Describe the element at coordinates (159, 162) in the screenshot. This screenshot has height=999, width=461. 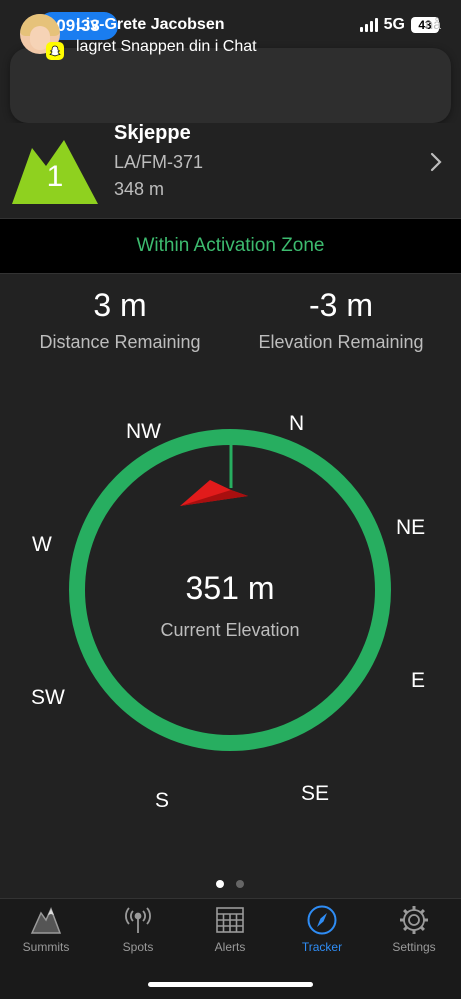
I see `summit-code: LA/FM-371` at that location.